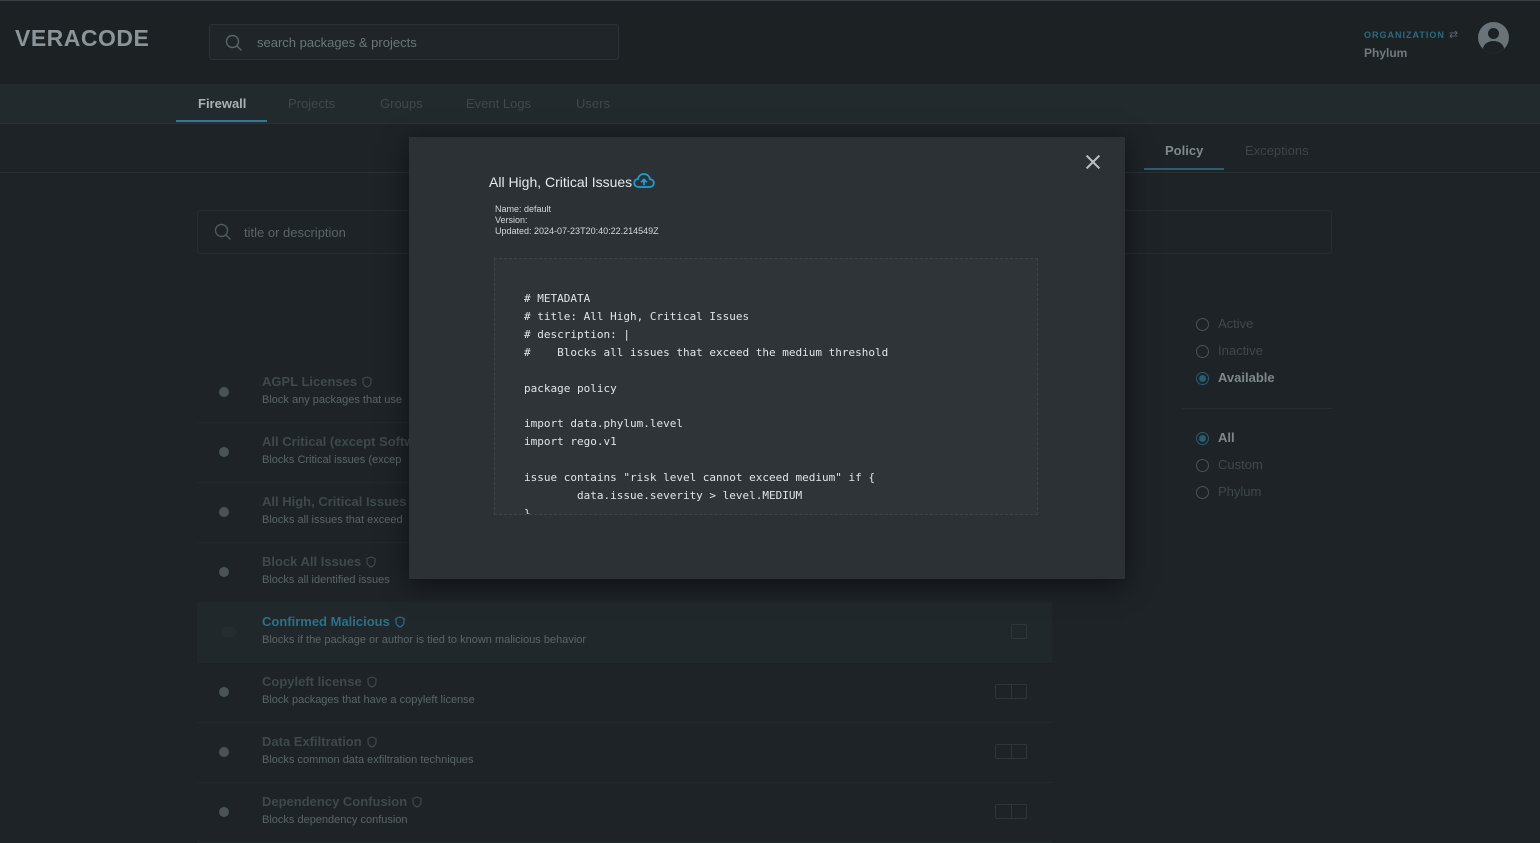 This screenshot has height=843, width=1540. I want to click on cloud-upload-icon, so click(644, 181).